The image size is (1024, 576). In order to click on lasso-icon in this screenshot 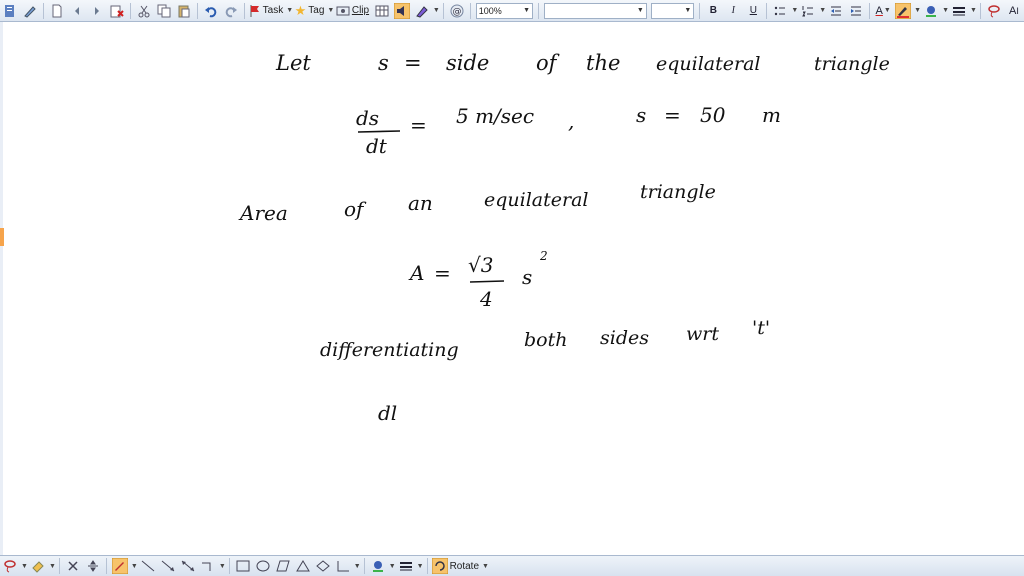, I will do `click(994, 11)`.